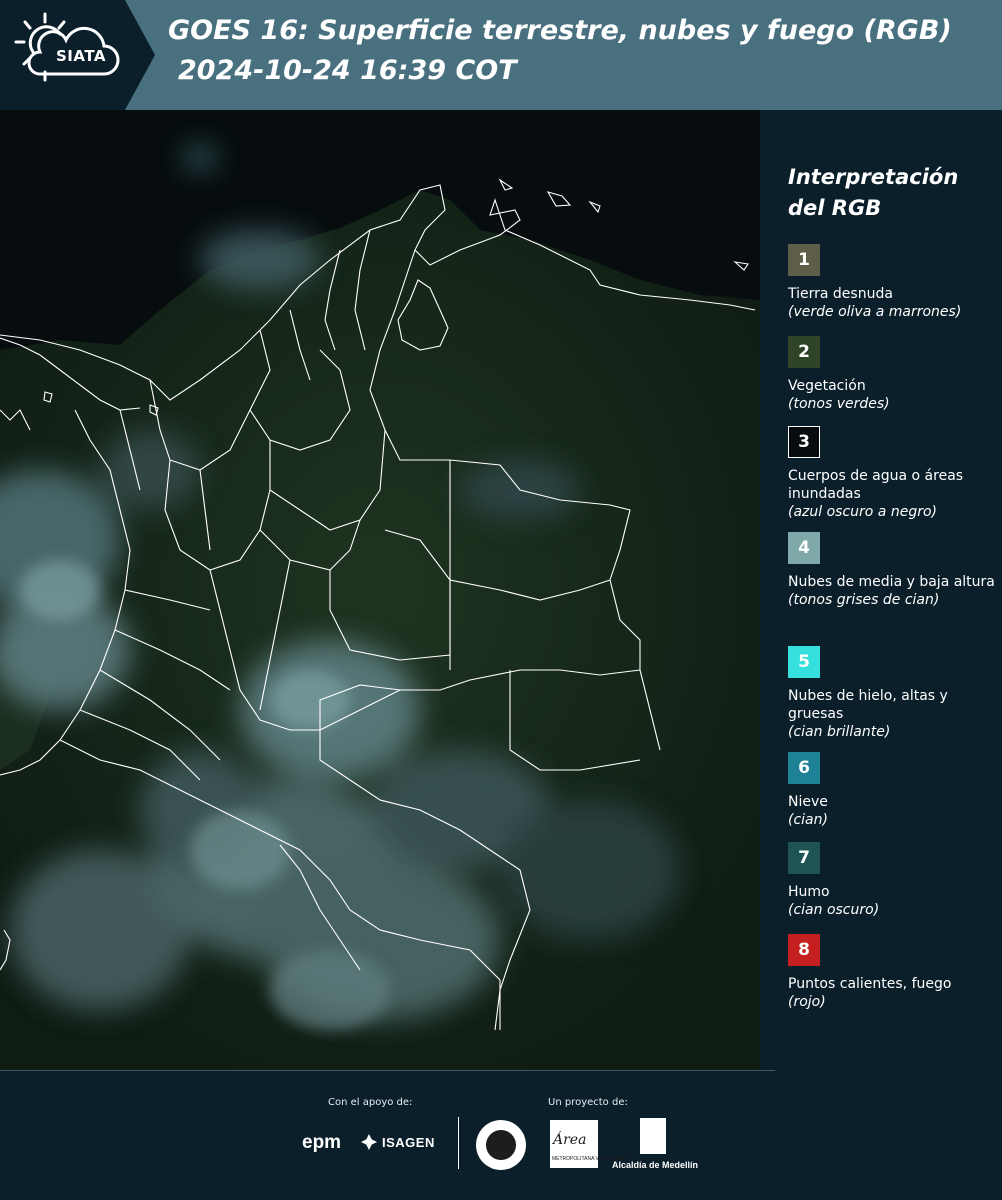  I want to click on legend-item-desc: (cian), so click(808, 820).